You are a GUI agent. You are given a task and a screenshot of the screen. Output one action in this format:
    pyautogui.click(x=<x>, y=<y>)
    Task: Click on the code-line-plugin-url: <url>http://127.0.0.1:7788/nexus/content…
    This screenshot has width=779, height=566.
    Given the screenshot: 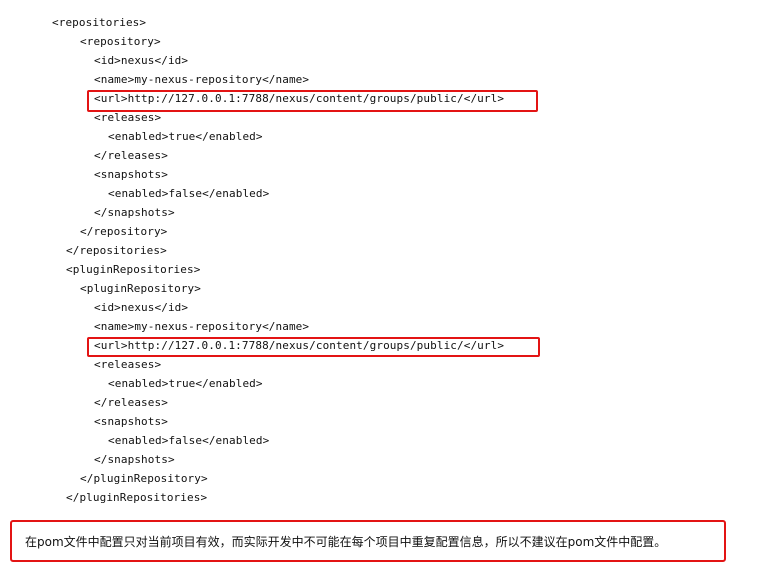 What is the action you would take?
    pyautogui.click(x=299, y=345)
    